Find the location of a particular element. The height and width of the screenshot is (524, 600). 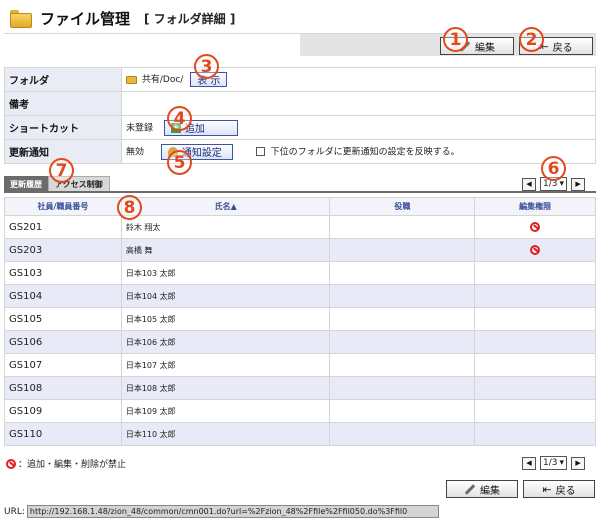

employee-id-cell: GS104 is located at coordinates (63, 296).